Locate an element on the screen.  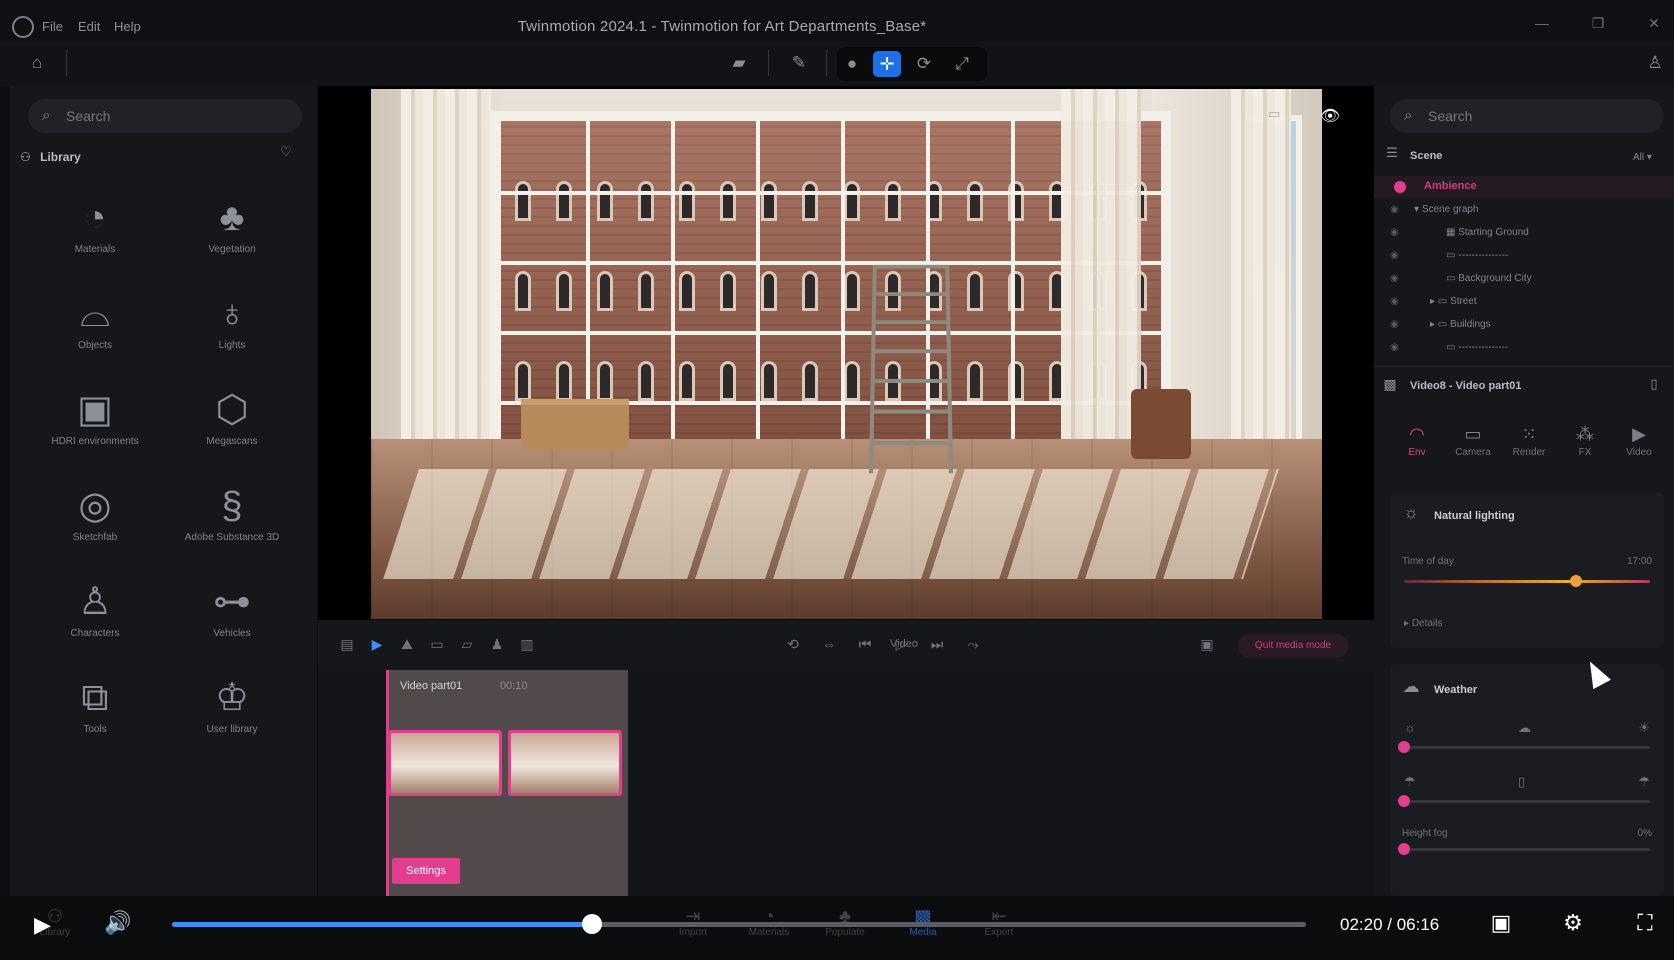
scene-tree-row: ▾ Scene graph is located at coordinates (1446, 209).